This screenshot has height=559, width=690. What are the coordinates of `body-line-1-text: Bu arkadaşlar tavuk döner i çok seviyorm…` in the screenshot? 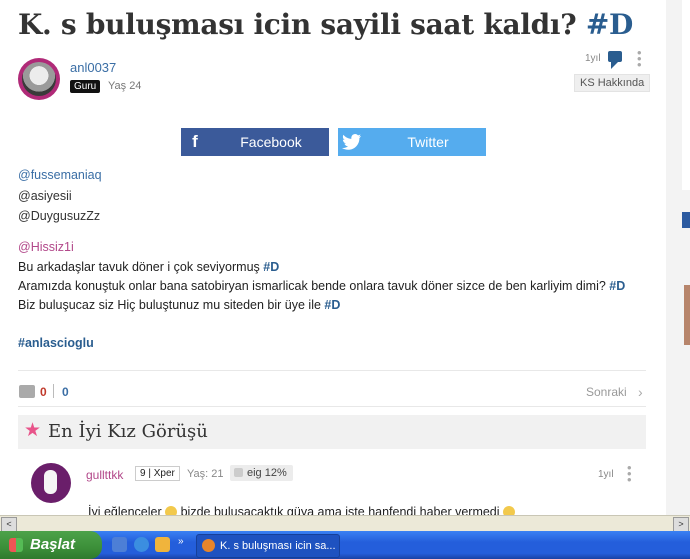 It's located at (141, 267).